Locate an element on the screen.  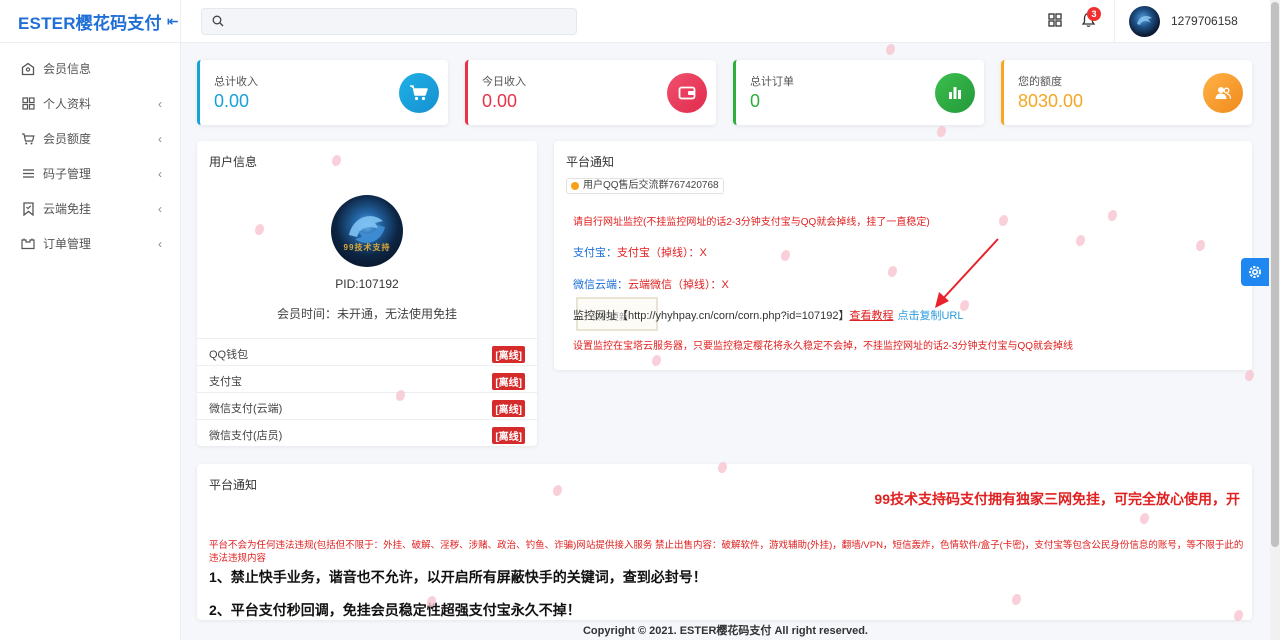
sidebar-item-cloud: 云端免挂 ‹ is located at coordinates (90, 208).